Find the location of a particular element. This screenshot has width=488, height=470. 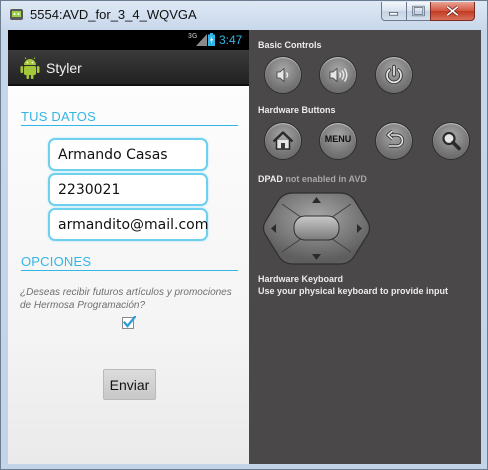

emulator-app-icon is located at coordinates (16, 14).